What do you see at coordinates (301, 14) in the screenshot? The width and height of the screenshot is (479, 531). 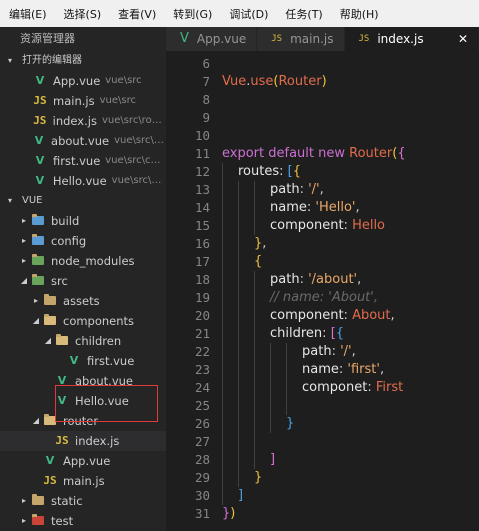 I see `menu-item: 任务(T)` at bounding box center [301, 14].